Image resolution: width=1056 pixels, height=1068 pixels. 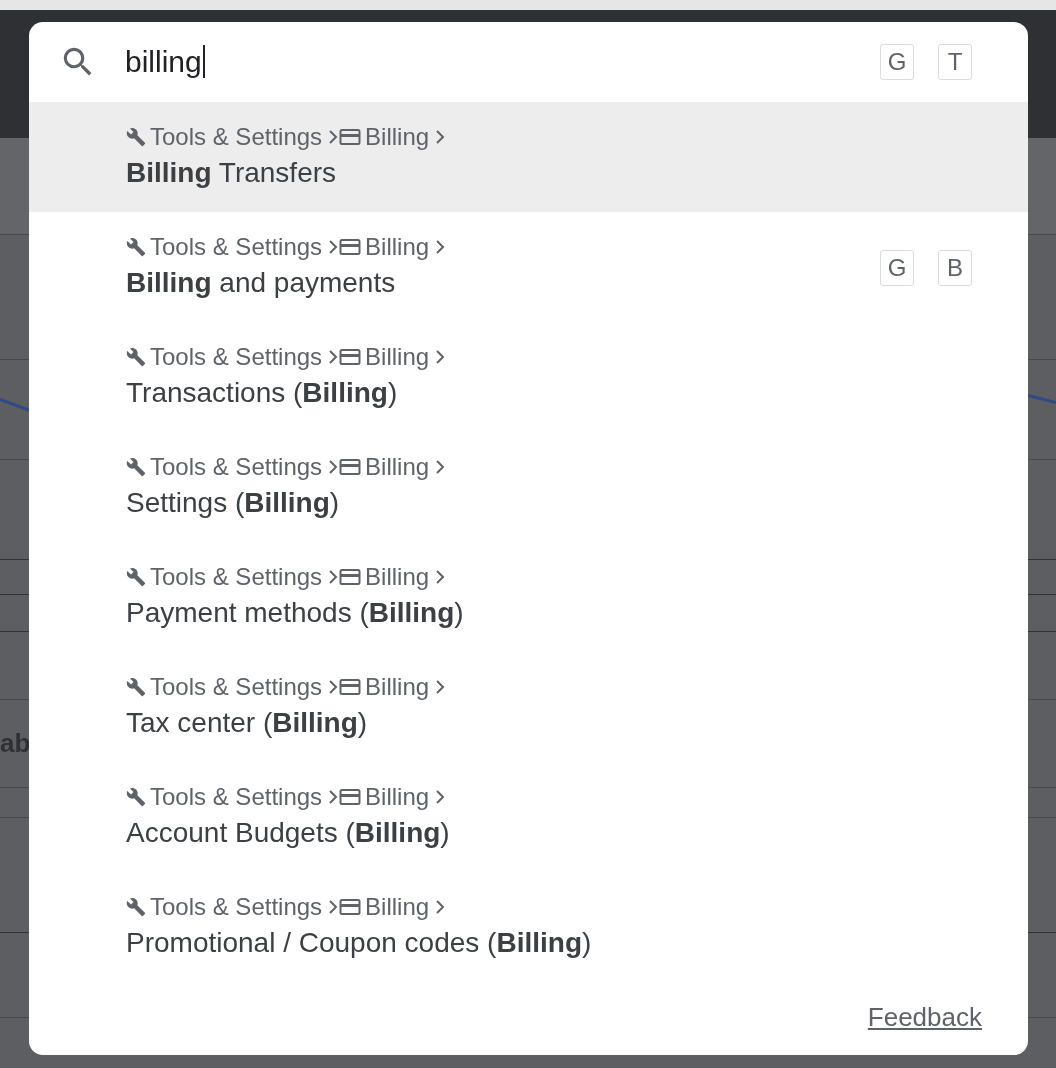 I want to click on shortcut-key: B, so click(x=955, y=268).